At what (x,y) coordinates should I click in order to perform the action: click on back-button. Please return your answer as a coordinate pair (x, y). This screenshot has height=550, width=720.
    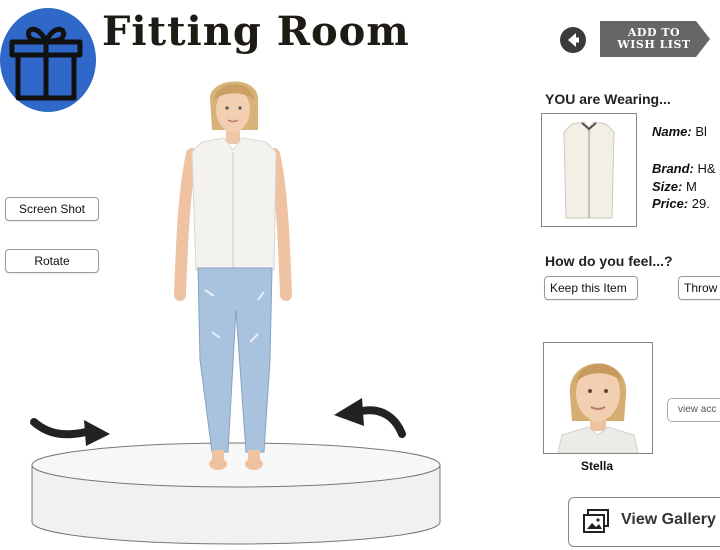
    Looking at the image, I should click on (573, 40).